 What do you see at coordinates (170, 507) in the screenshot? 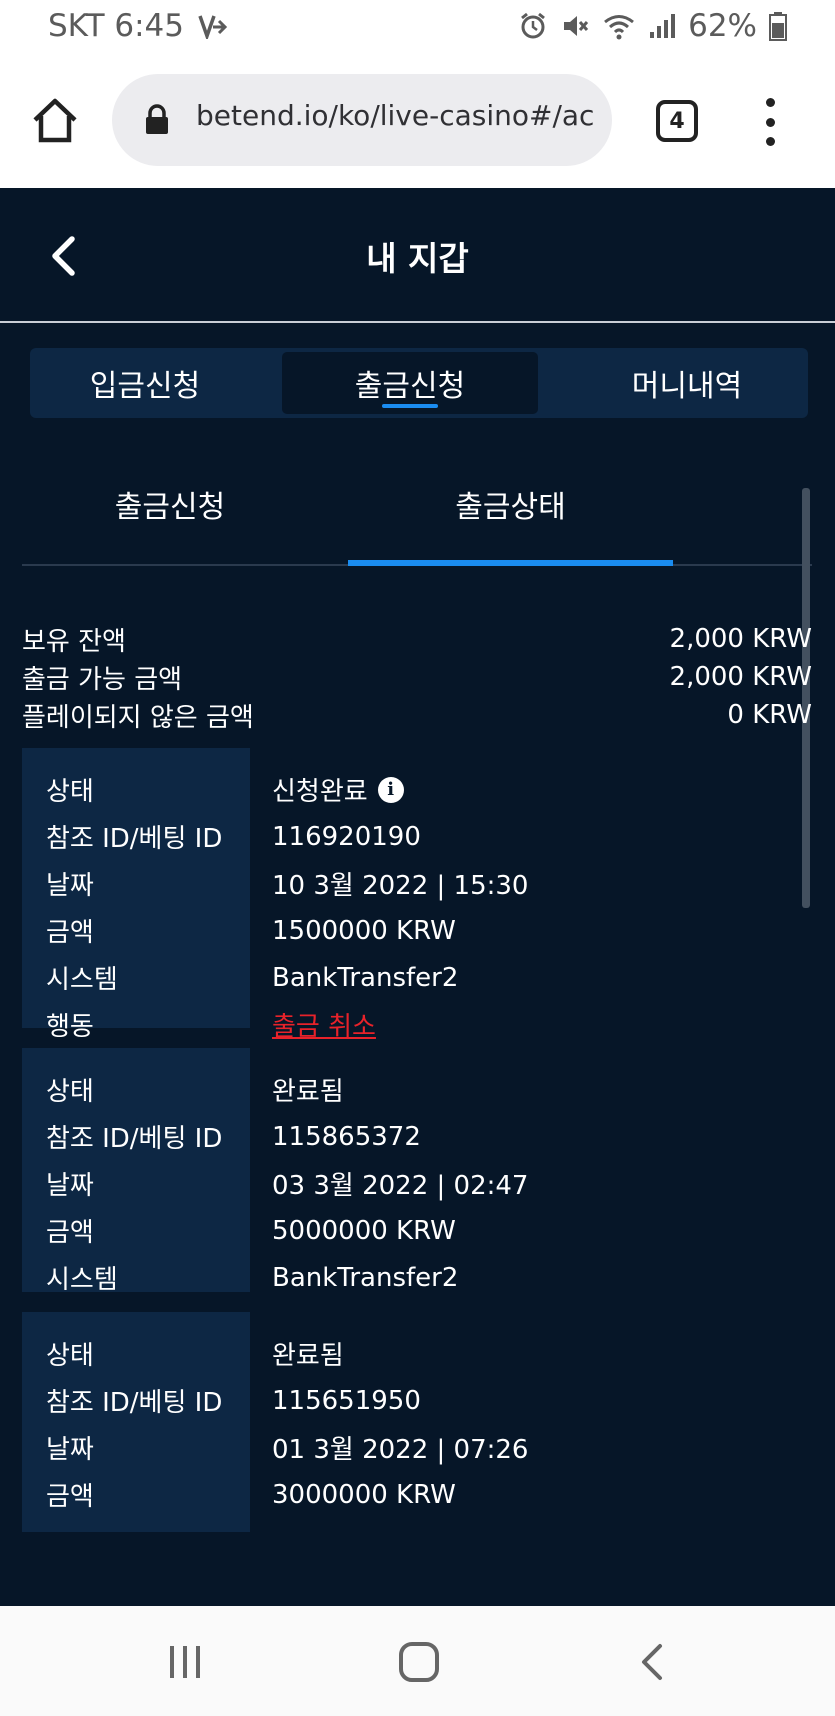
I see `subtab-label: 출금신청` at bounding box center [170, 507].